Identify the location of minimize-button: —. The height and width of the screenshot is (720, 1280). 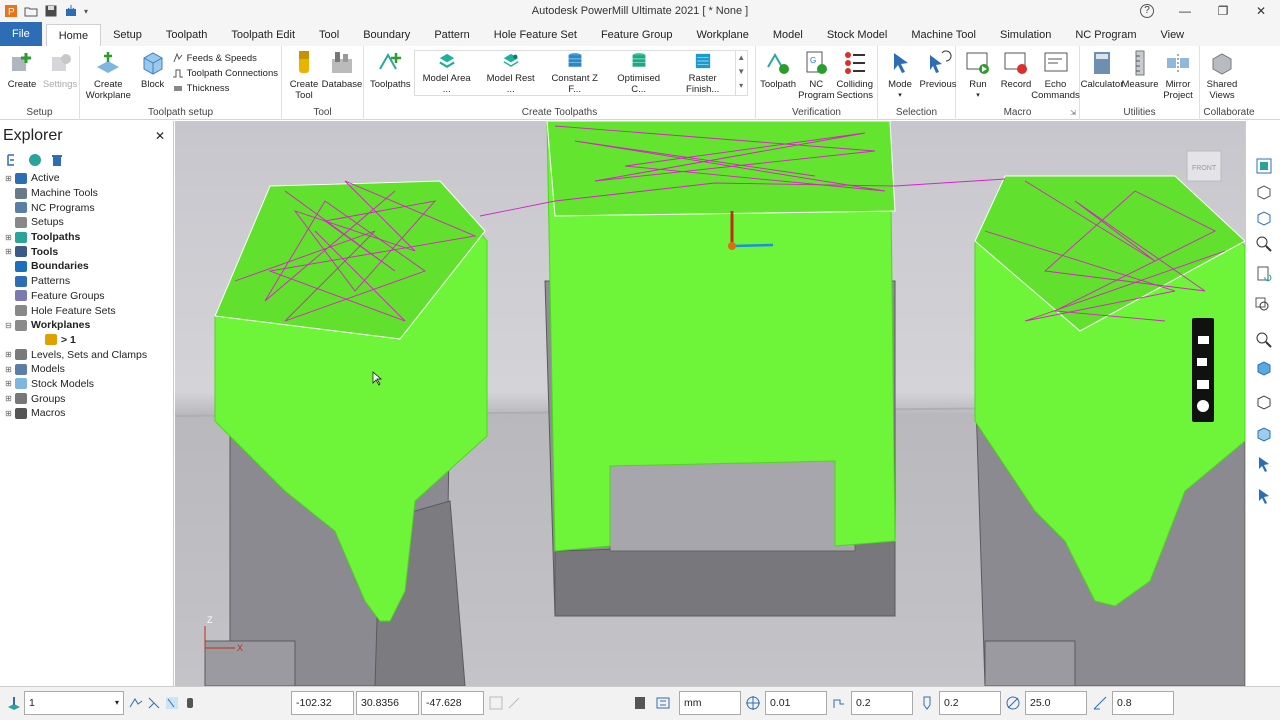
(1185, 11).